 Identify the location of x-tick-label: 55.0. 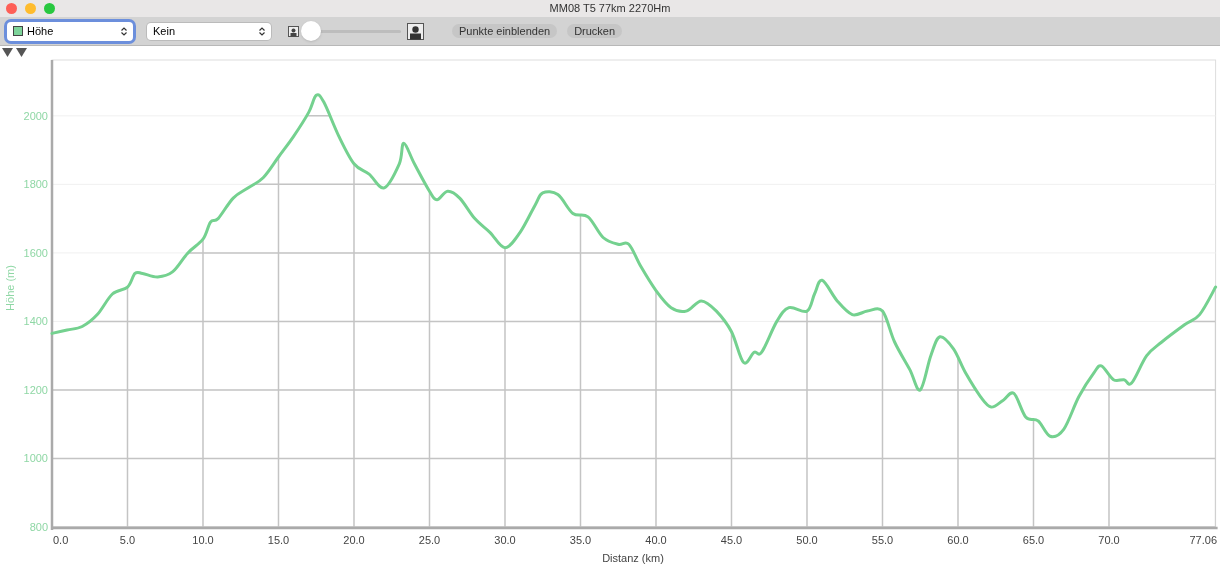
(882, 540).